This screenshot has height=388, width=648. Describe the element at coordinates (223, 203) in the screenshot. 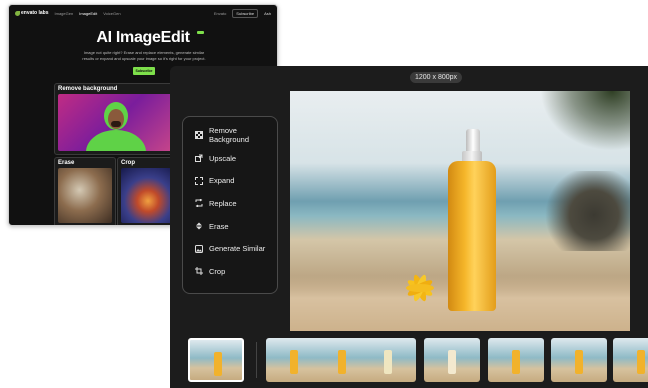

I see `menu-label: Replace` at that location.